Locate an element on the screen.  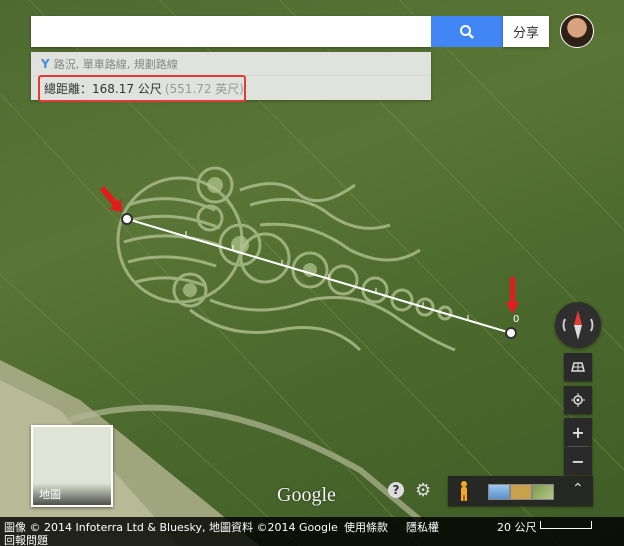
avatar is located at coordinates (577, 31).